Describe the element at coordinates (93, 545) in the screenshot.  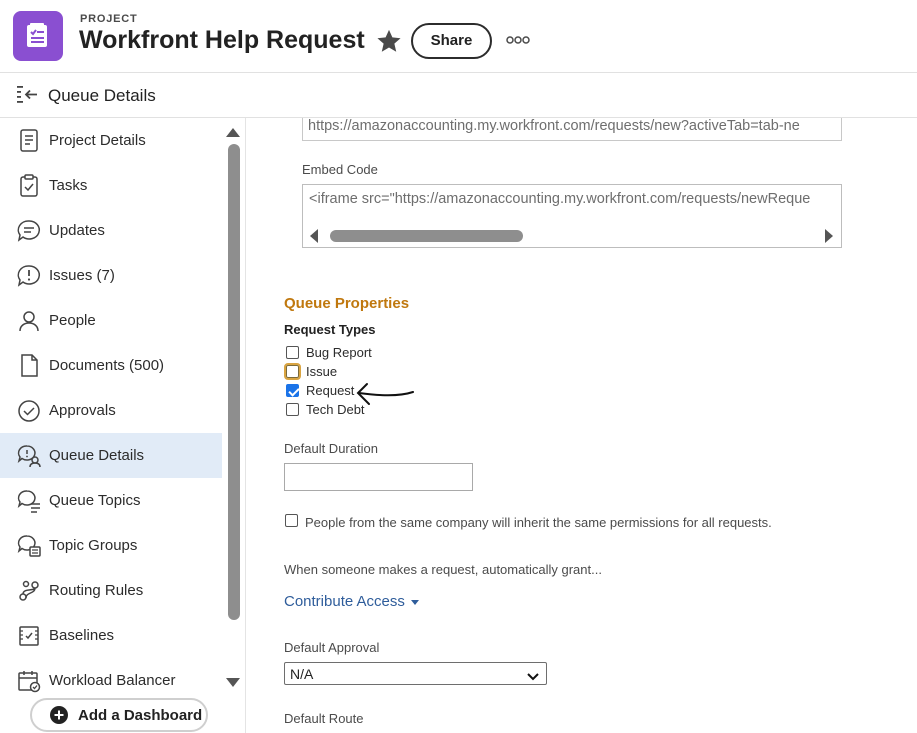
I see `sidebar-item-label: Topic Groups` at that location.